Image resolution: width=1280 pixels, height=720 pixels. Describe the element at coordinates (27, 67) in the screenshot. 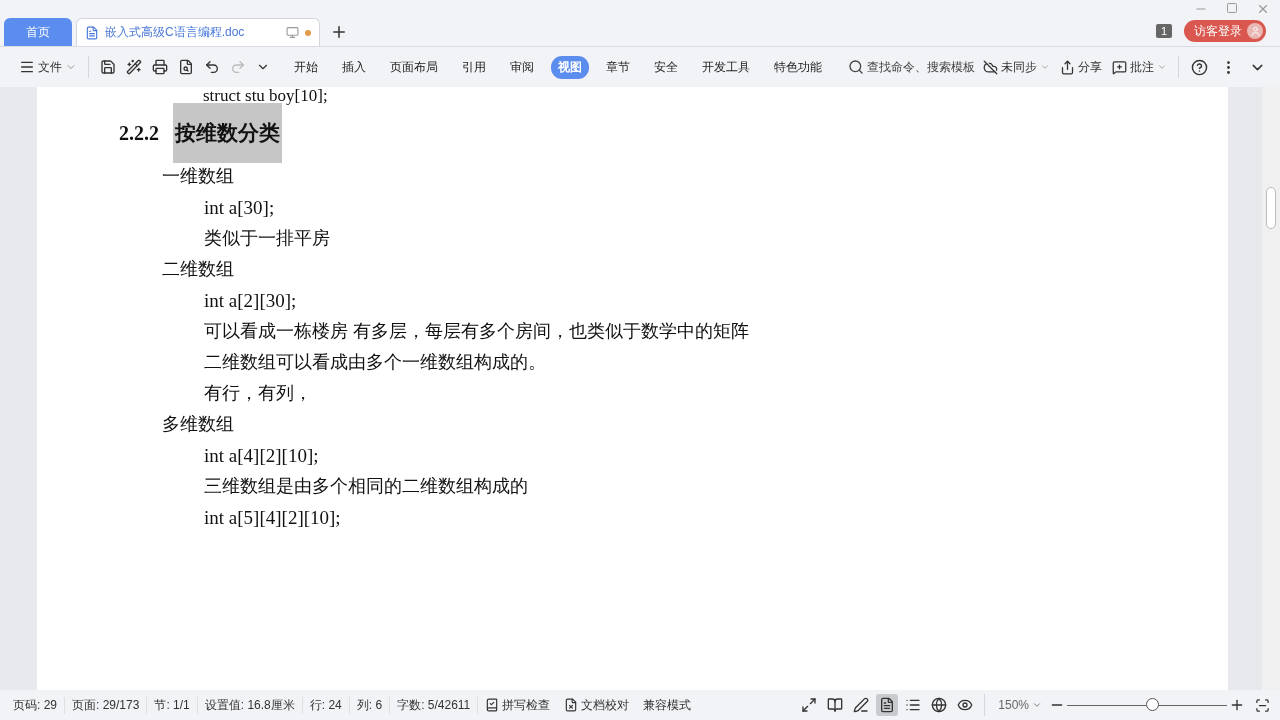

I see `menu-icon` at that location.